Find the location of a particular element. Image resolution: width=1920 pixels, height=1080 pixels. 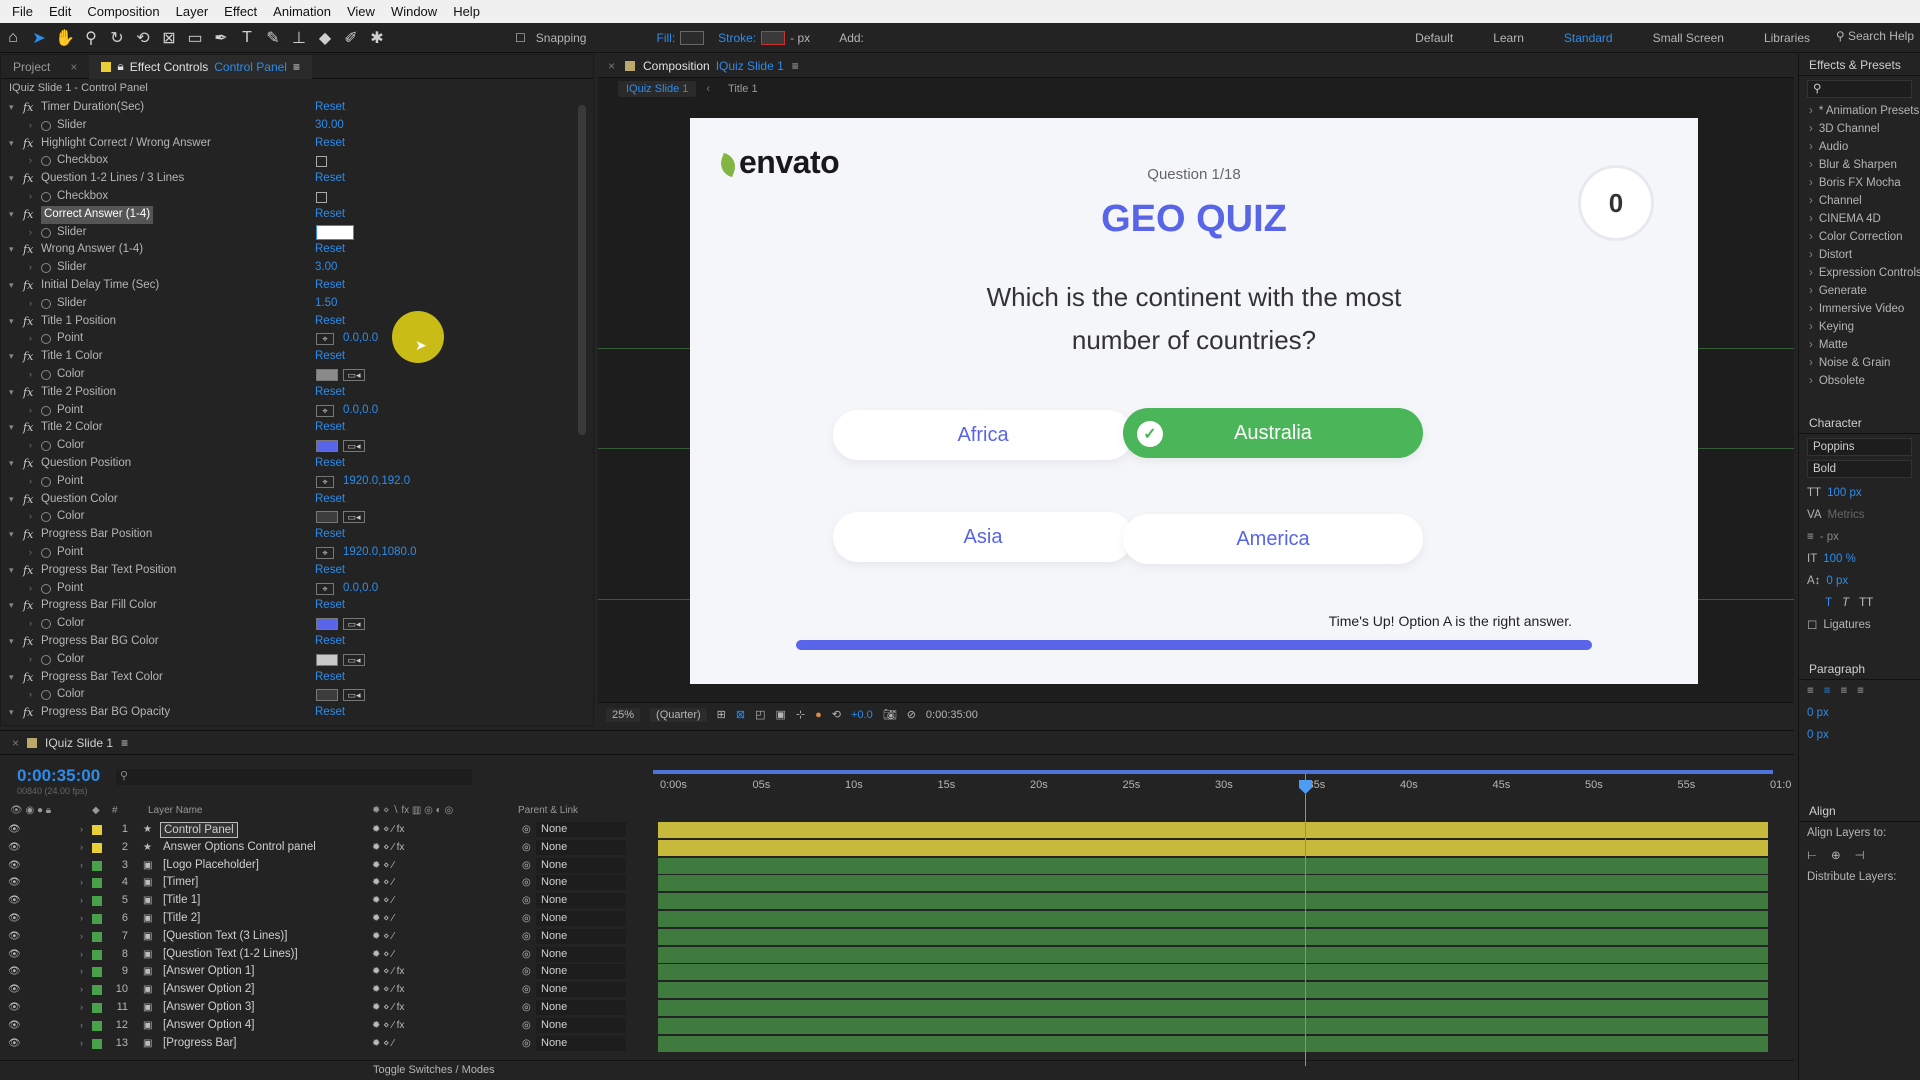

menu-item-composition: Composition is located at coordinates (123, 11).